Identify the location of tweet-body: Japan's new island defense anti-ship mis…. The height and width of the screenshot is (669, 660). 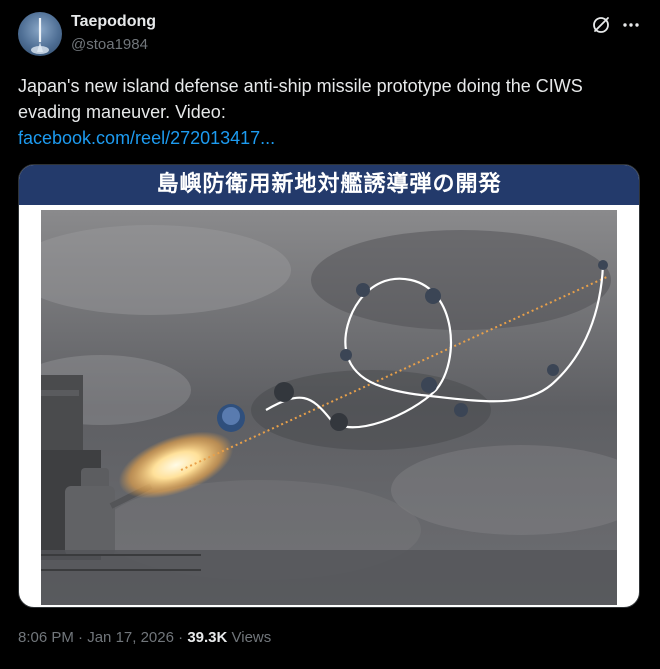
(328, 112).